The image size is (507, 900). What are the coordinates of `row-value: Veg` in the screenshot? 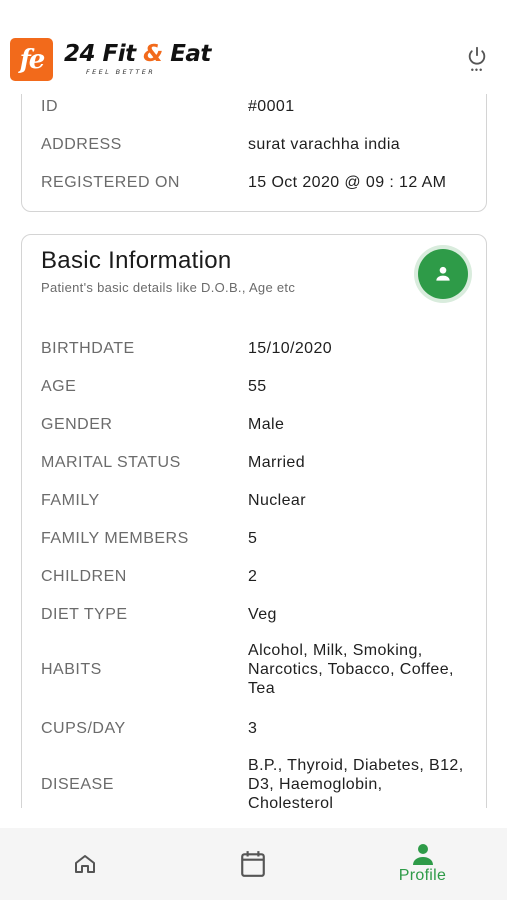 It's located at (262, 614).